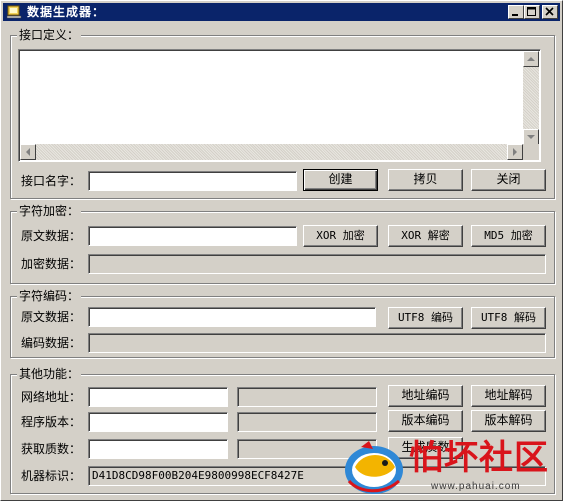 This screenshot has width=563, height=501. I want to click on network-address-result, so click(307, 397).